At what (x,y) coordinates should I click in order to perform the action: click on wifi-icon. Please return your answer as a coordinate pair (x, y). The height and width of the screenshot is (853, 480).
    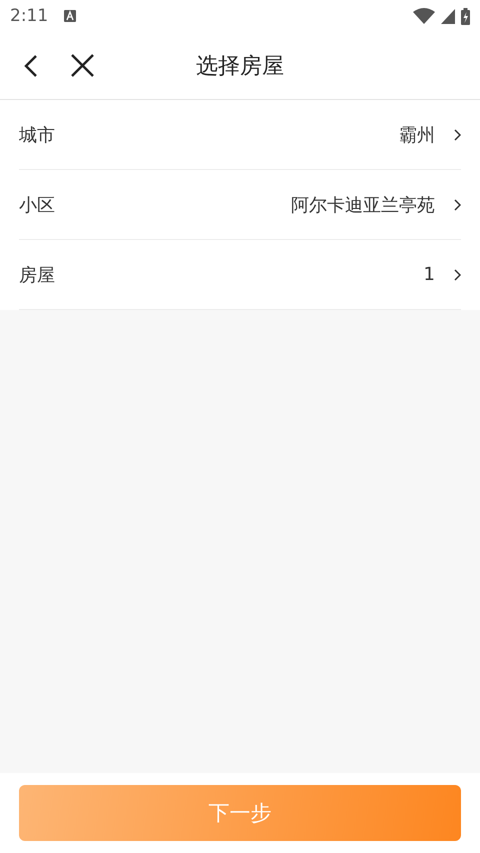
    Looking at the image, I should click on (424, 16).